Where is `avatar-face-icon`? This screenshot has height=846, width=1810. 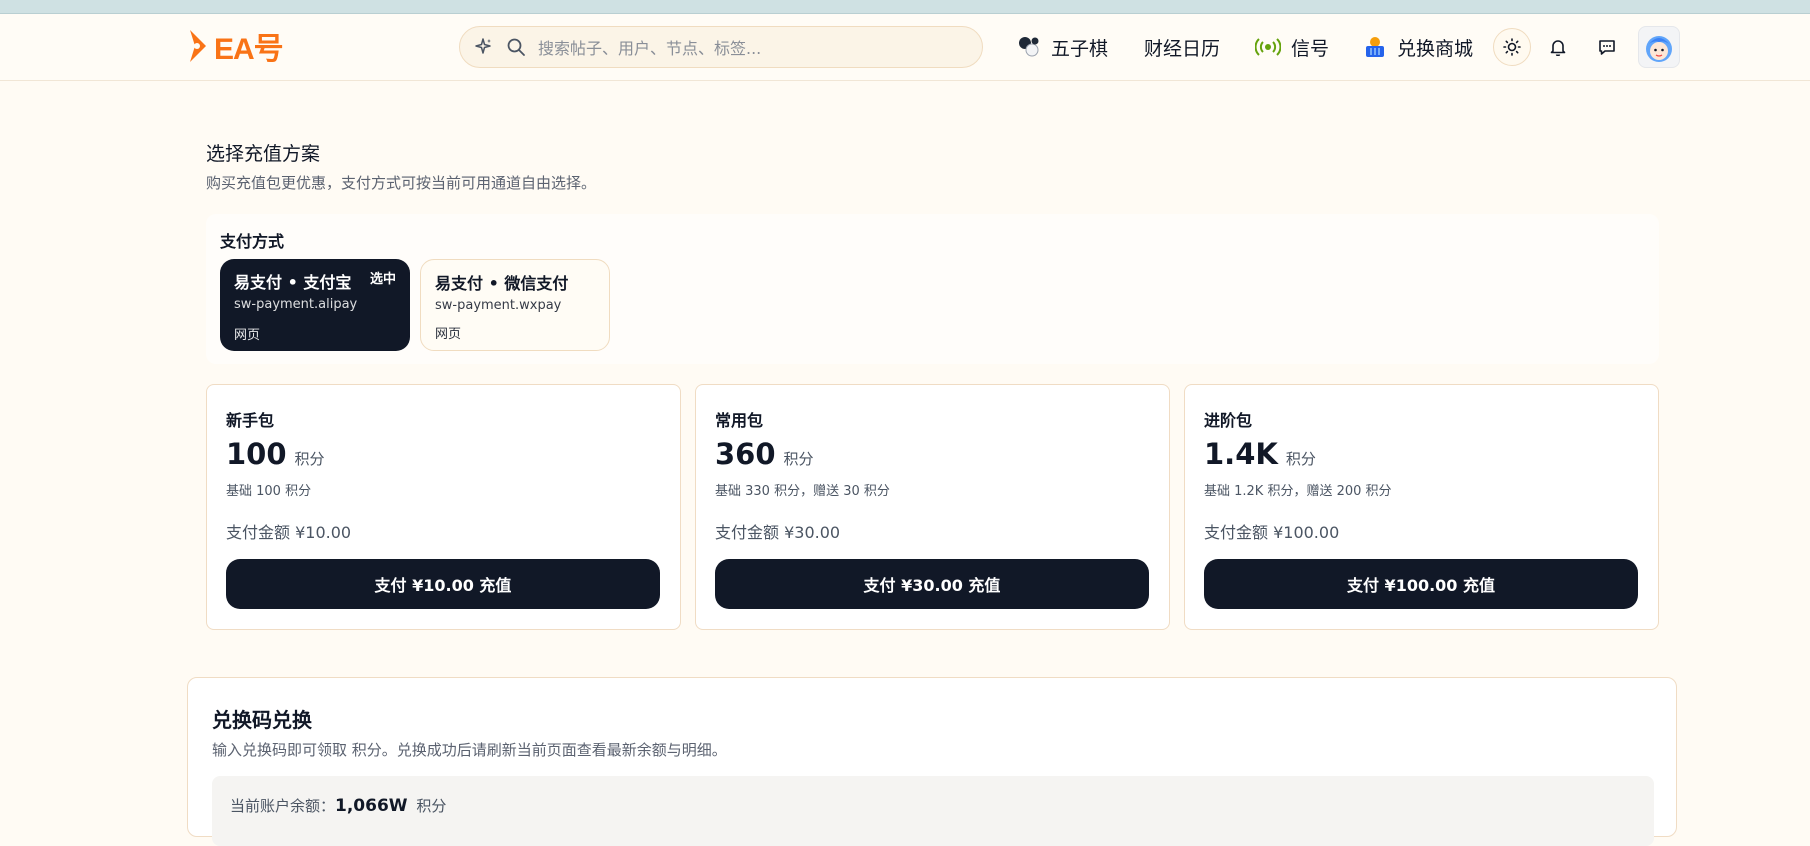 avatar-face-icon is located at coordinates (1659, 49).